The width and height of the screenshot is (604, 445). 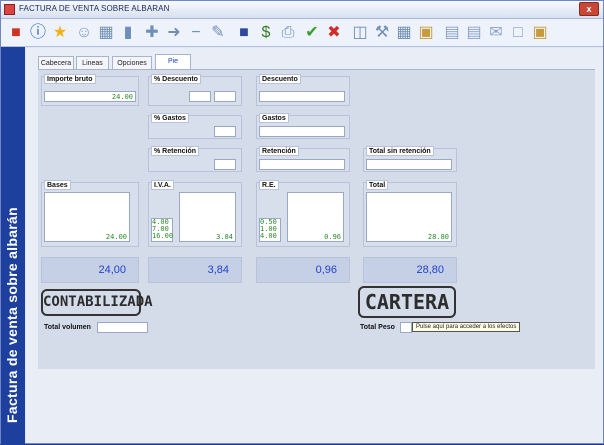 What do you see at coordinates (97, 302) in the screenshot?
I see `contabilizada-stamp: CONTABILIZADA` at bounding box center [97, 302].